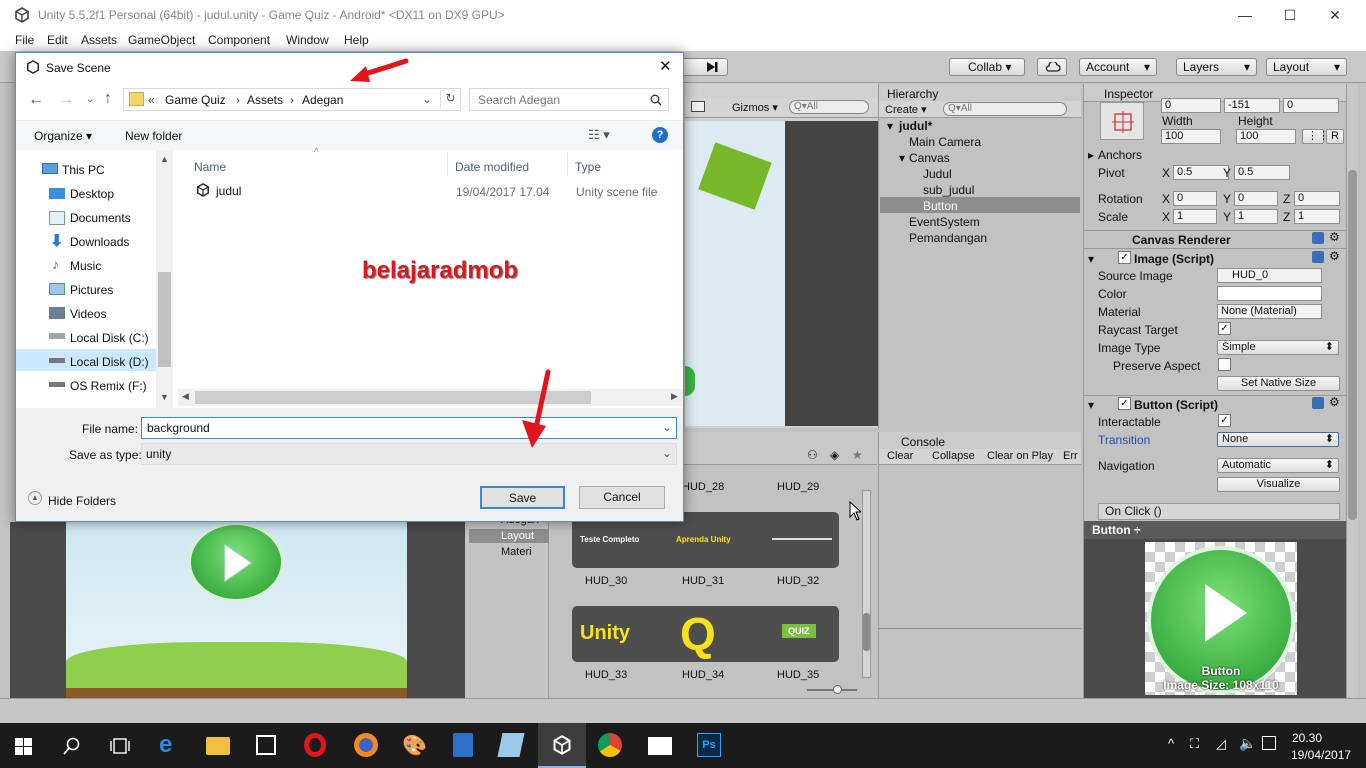 This screenshot has height=768, width=1366. I want to click on nav-os-remix-f: OS Remix (F:), so click(108, 386).